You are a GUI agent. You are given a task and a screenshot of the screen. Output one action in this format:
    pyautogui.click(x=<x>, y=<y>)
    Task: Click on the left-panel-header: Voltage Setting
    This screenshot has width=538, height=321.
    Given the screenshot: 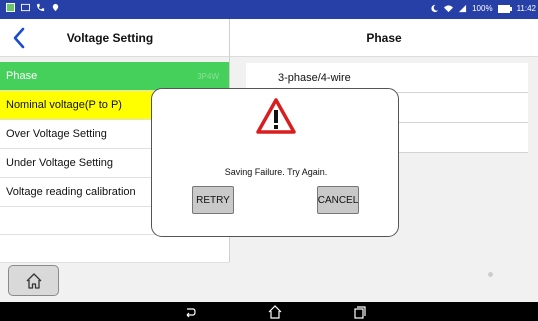 What is the action you would take?
    pyautogui.click(x=114, y=38)
    